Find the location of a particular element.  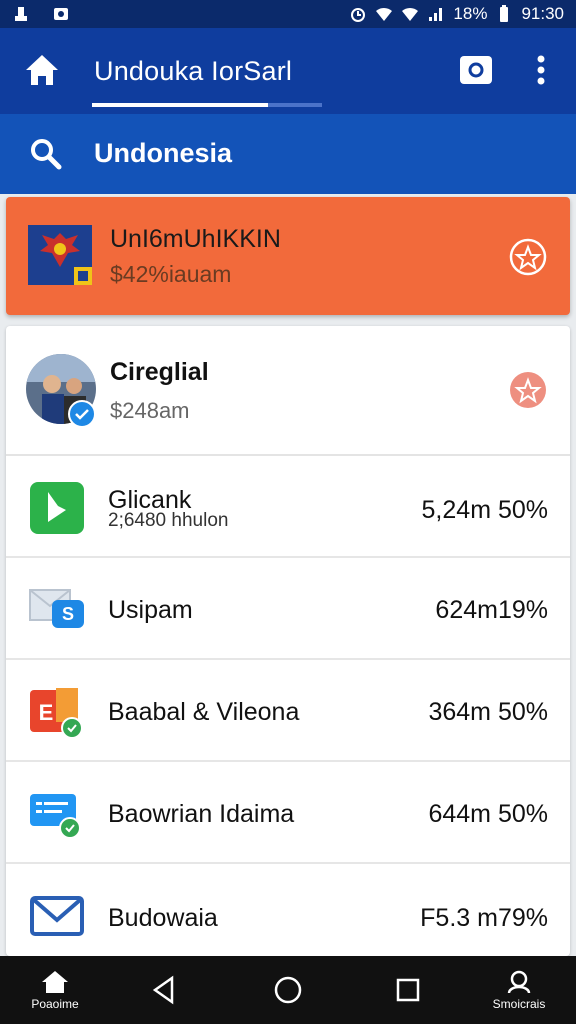

list-item: Baowrian Idaima 644m 50% is located at coordinates (288, 813).